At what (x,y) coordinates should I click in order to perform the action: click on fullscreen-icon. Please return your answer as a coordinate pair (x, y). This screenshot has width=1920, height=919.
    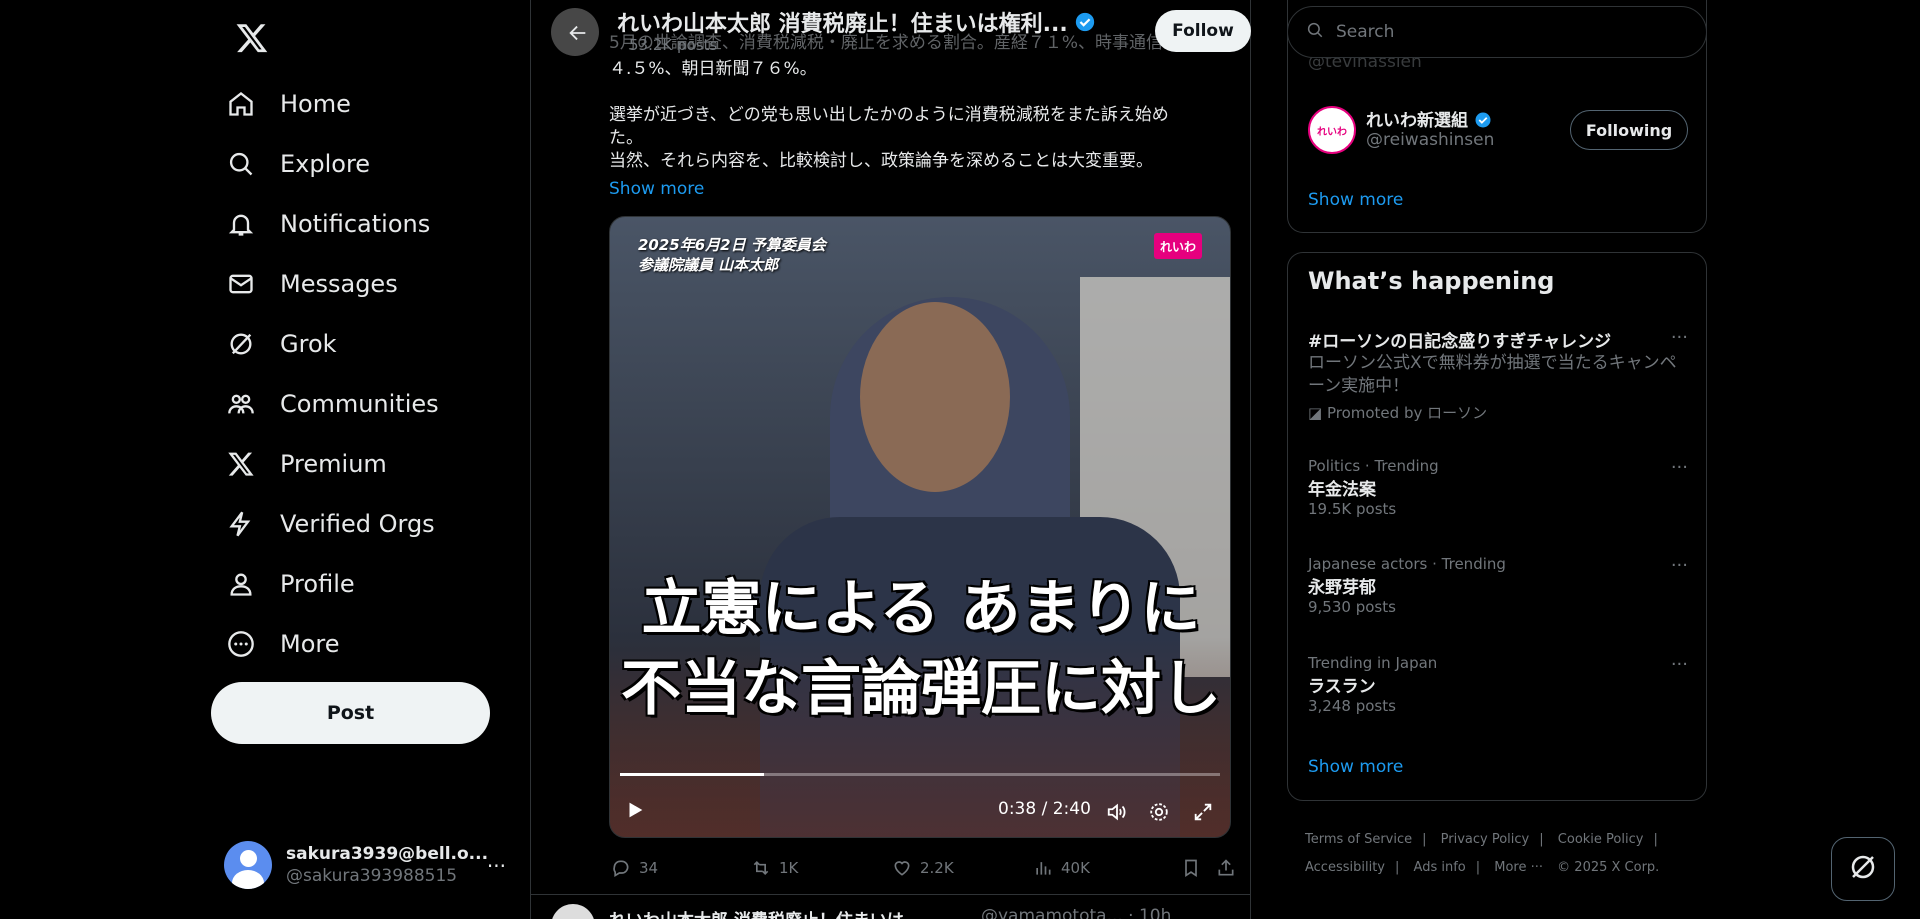
    Looking at the image, I should click on (1203, 814).